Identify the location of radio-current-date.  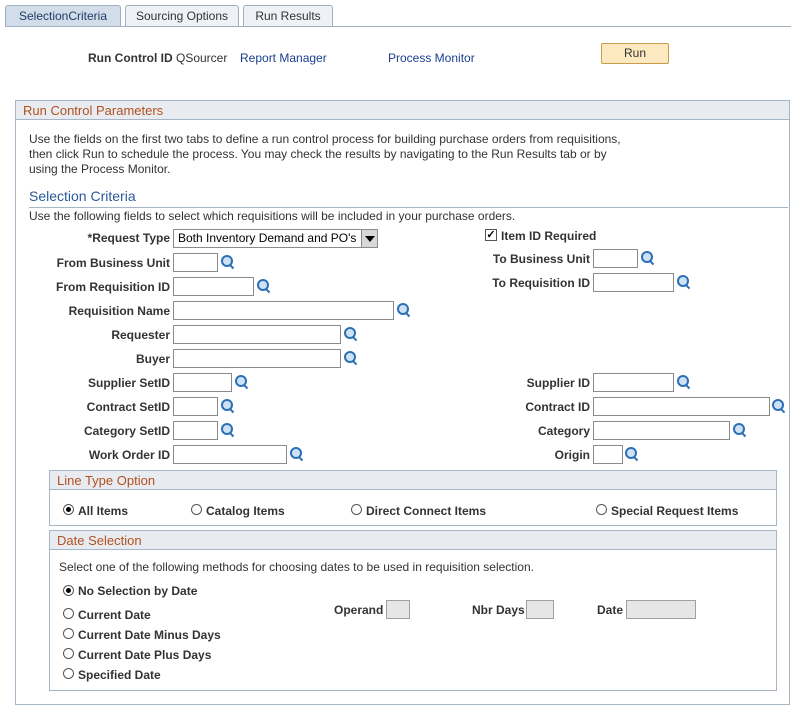
(68, 613).